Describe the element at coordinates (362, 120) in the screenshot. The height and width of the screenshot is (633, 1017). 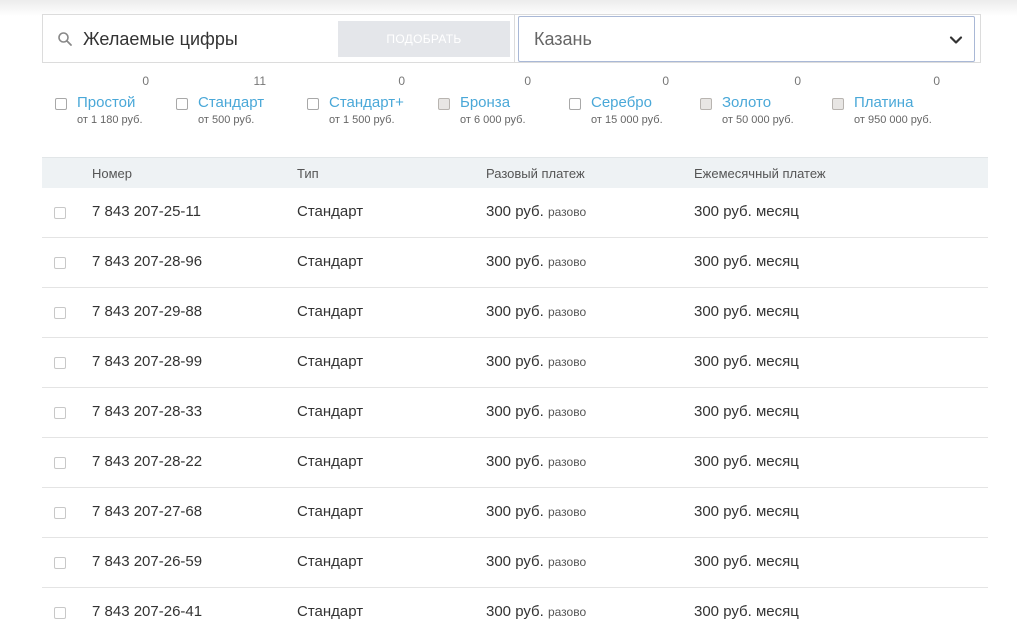
I see `tariff-price: от 1 500 руб.` at that location.